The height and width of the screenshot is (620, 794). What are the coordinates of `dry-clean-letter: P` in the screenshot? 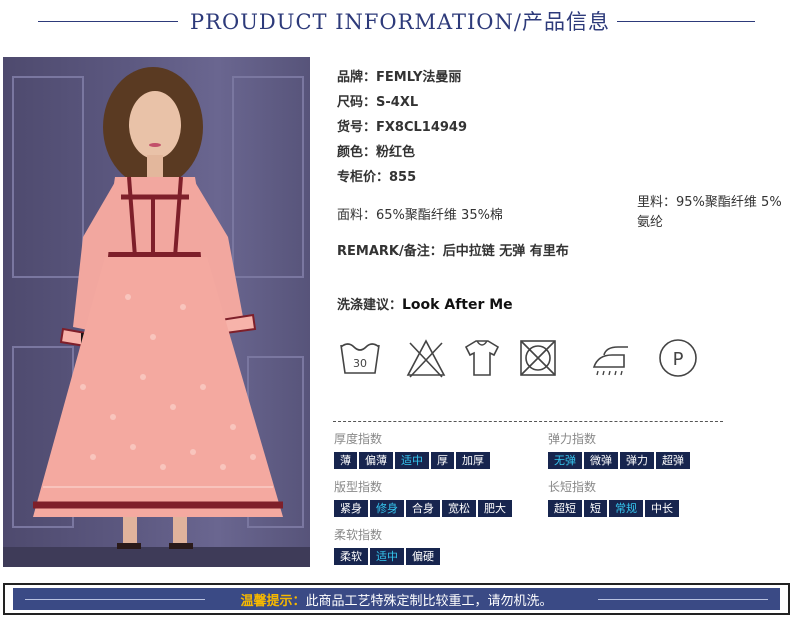 It's located at (678, 359).